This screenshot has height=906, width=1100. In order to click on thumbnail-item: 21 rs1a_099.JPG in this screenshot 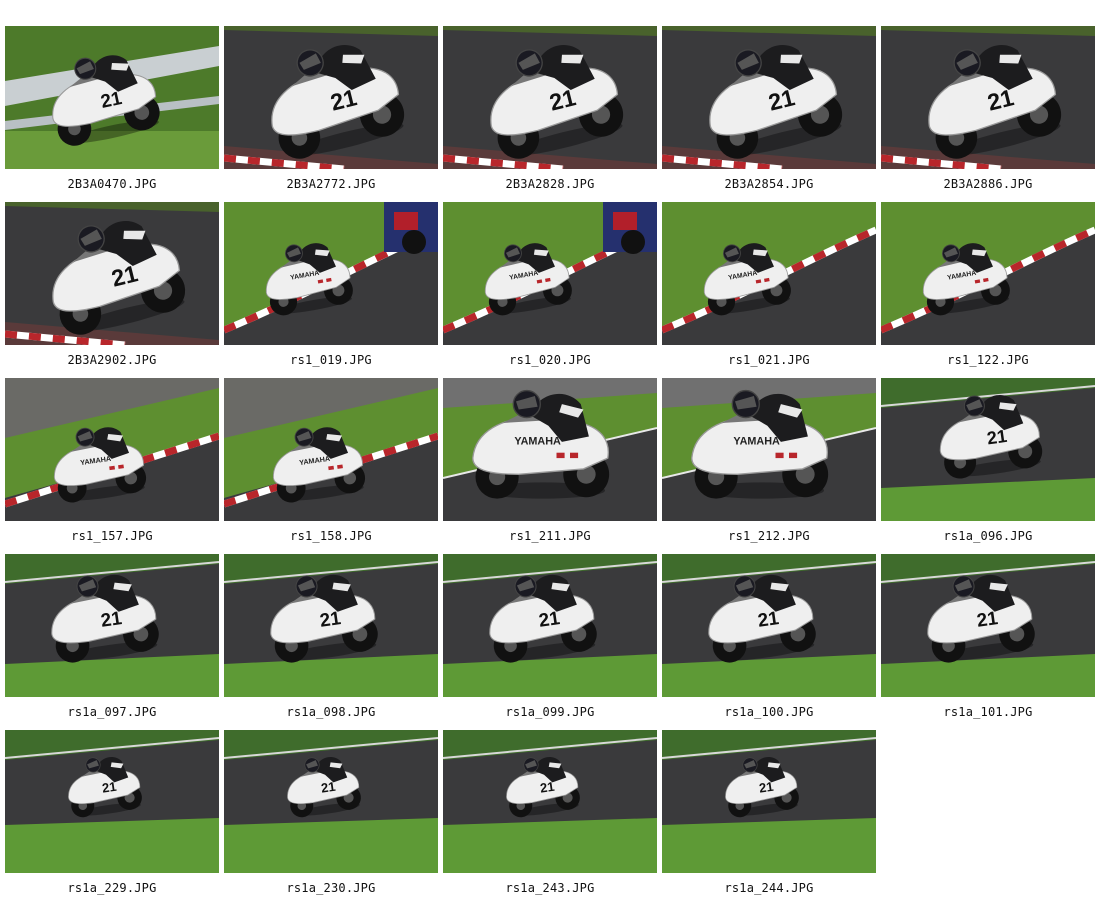, I will do `click(550, 642)`.